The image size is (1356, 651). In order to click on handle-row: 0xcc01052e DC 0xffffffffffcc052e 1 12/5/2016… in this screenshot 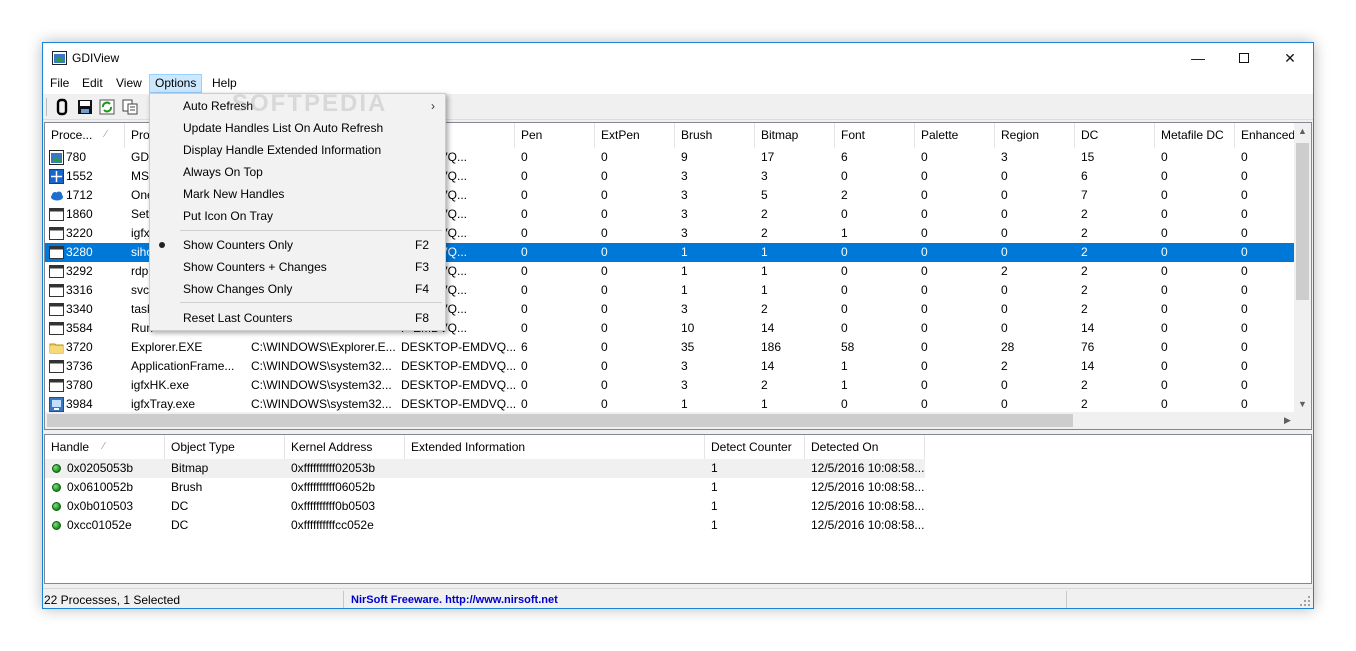, I will do `click(485, 525)`.